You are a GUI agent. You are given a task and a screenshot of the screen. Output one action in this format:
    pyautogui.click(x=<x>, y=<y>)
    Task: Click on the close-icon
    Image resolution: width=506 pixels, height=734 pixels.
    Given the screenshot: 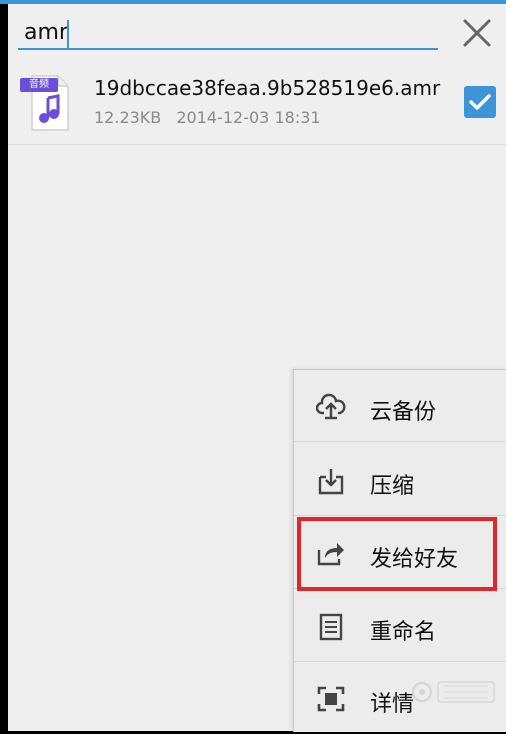 What is the action you would take?
    pyautogui.click(x=477, y=33)
    